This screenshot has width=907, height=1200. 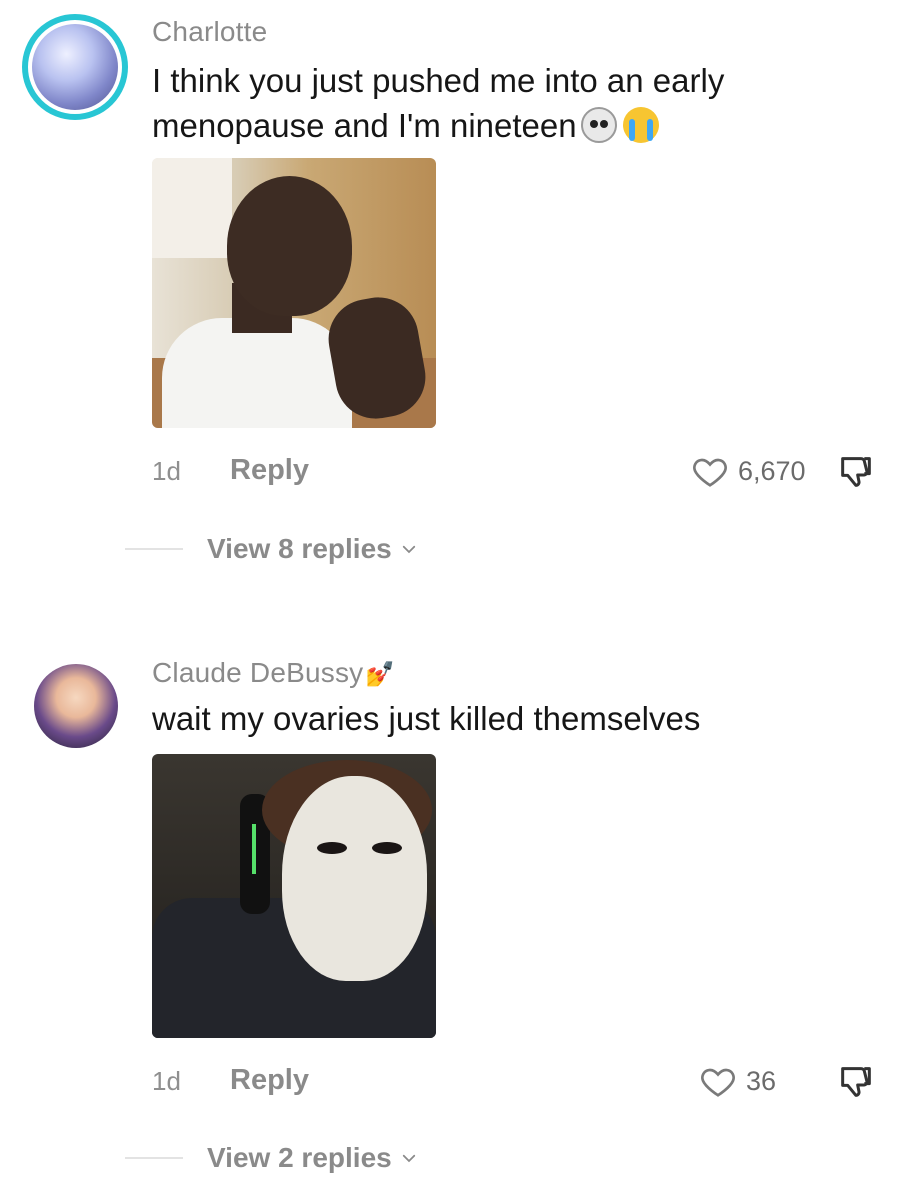 I want to click on comment-username: Charlotte, so click(x=209, y=32).